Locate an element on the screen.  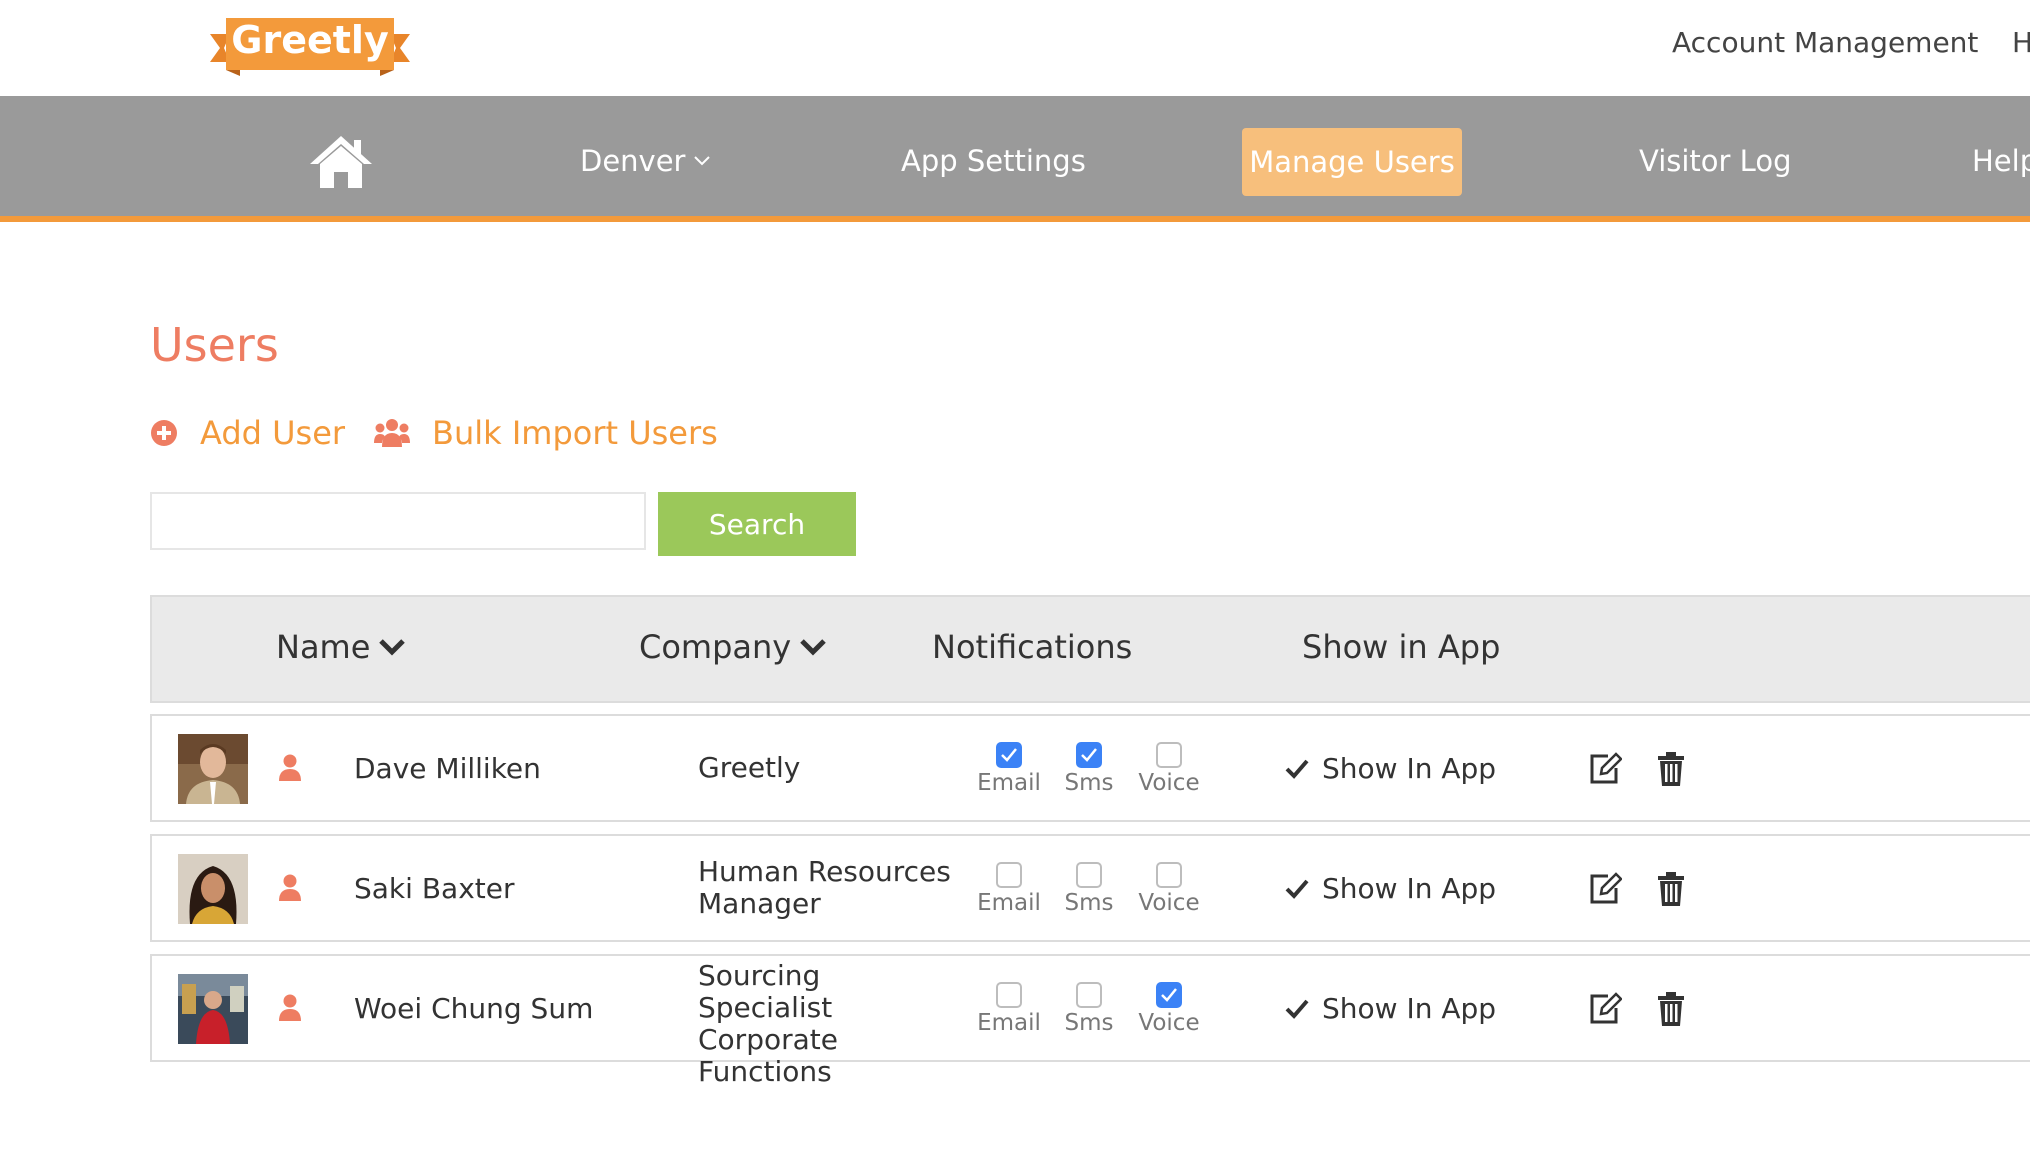
bulk-import-label: Bulk Import Users is located at coordinates (575, 433).